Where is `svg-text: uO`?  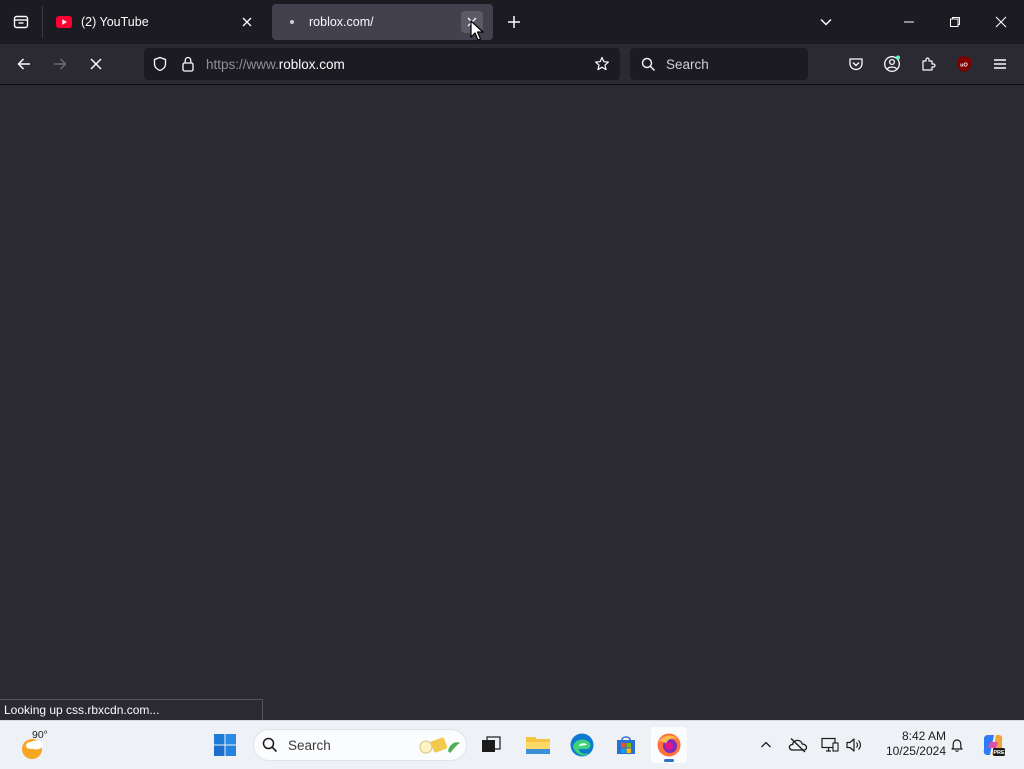
svg-text: uO is located at coordinates (964, 66).